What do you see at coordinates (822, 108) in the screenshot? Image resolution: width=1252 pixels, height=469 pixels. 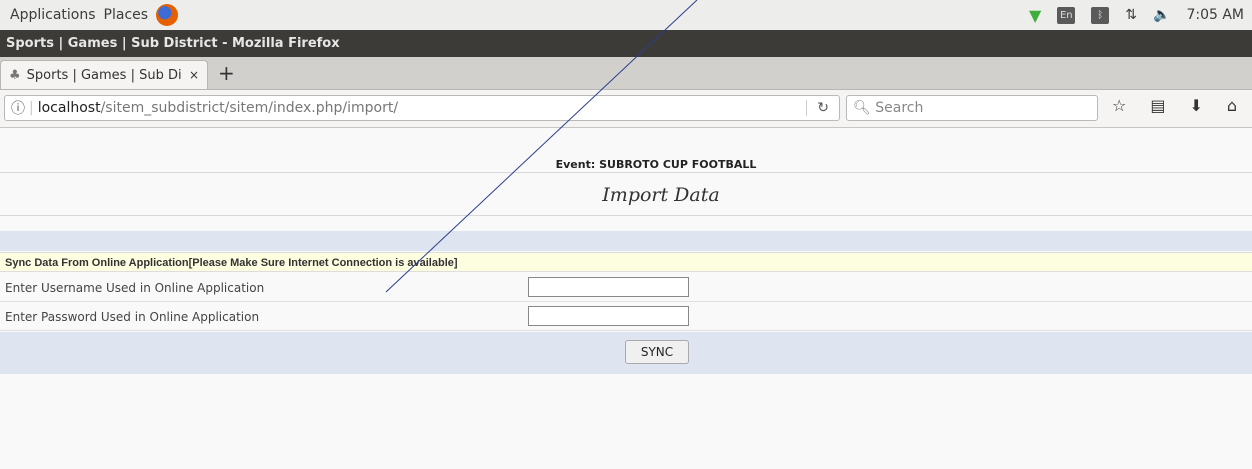 I see `reload-icon: ↻` at bounding box center [822, 108].